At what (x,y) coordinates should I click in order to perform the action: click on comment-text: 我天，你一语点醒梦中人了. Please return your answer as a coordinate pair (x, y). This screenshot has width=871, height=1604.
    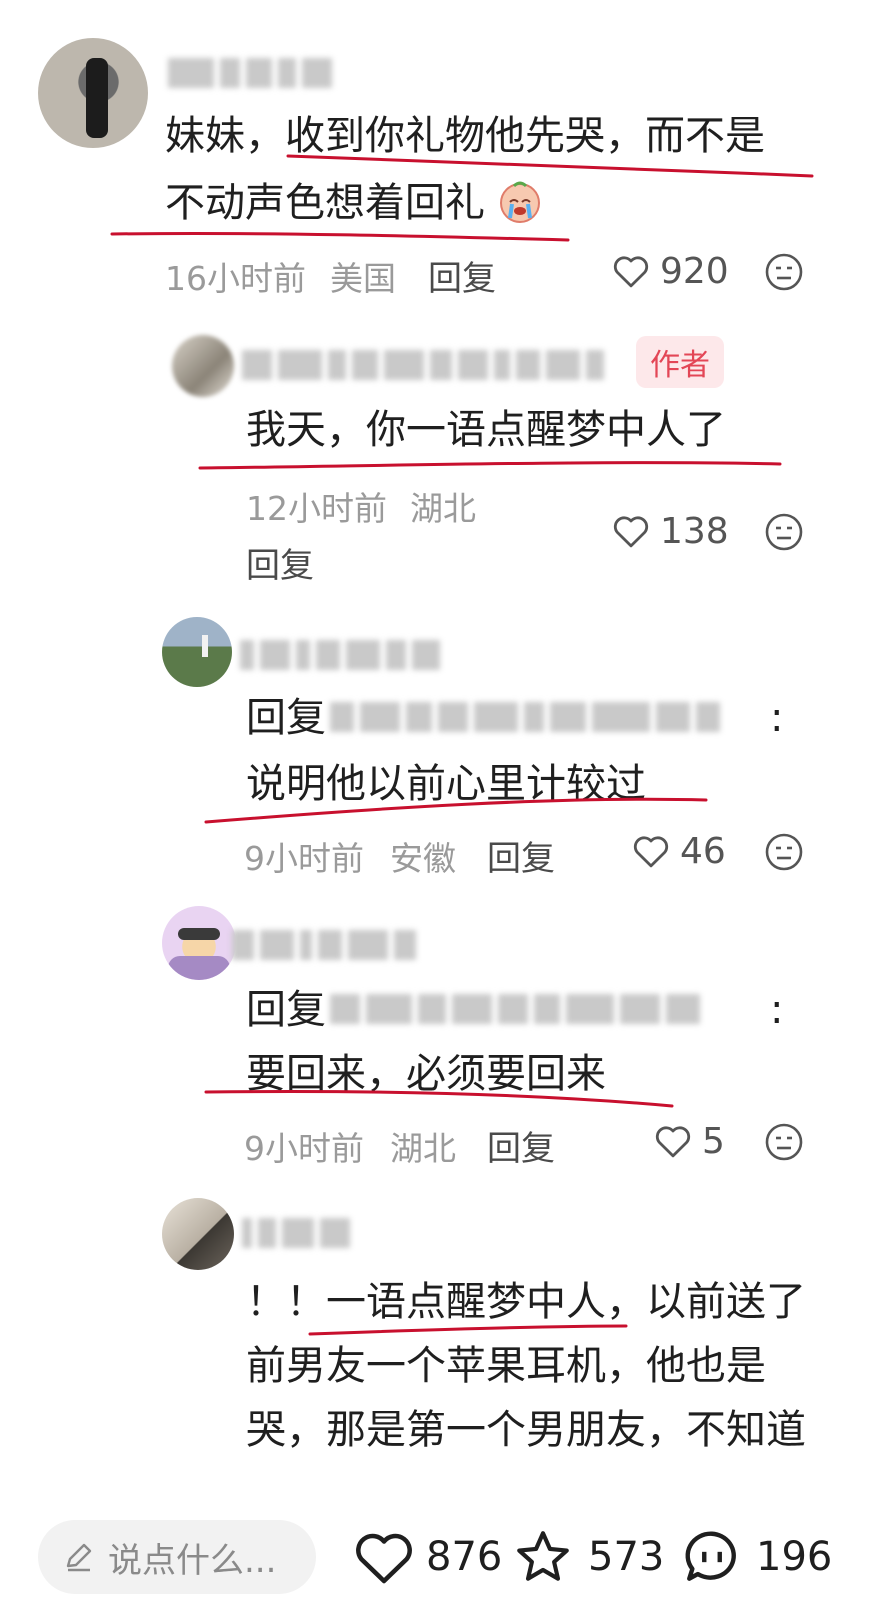
    Looking at the image, I should click on (486, 430).